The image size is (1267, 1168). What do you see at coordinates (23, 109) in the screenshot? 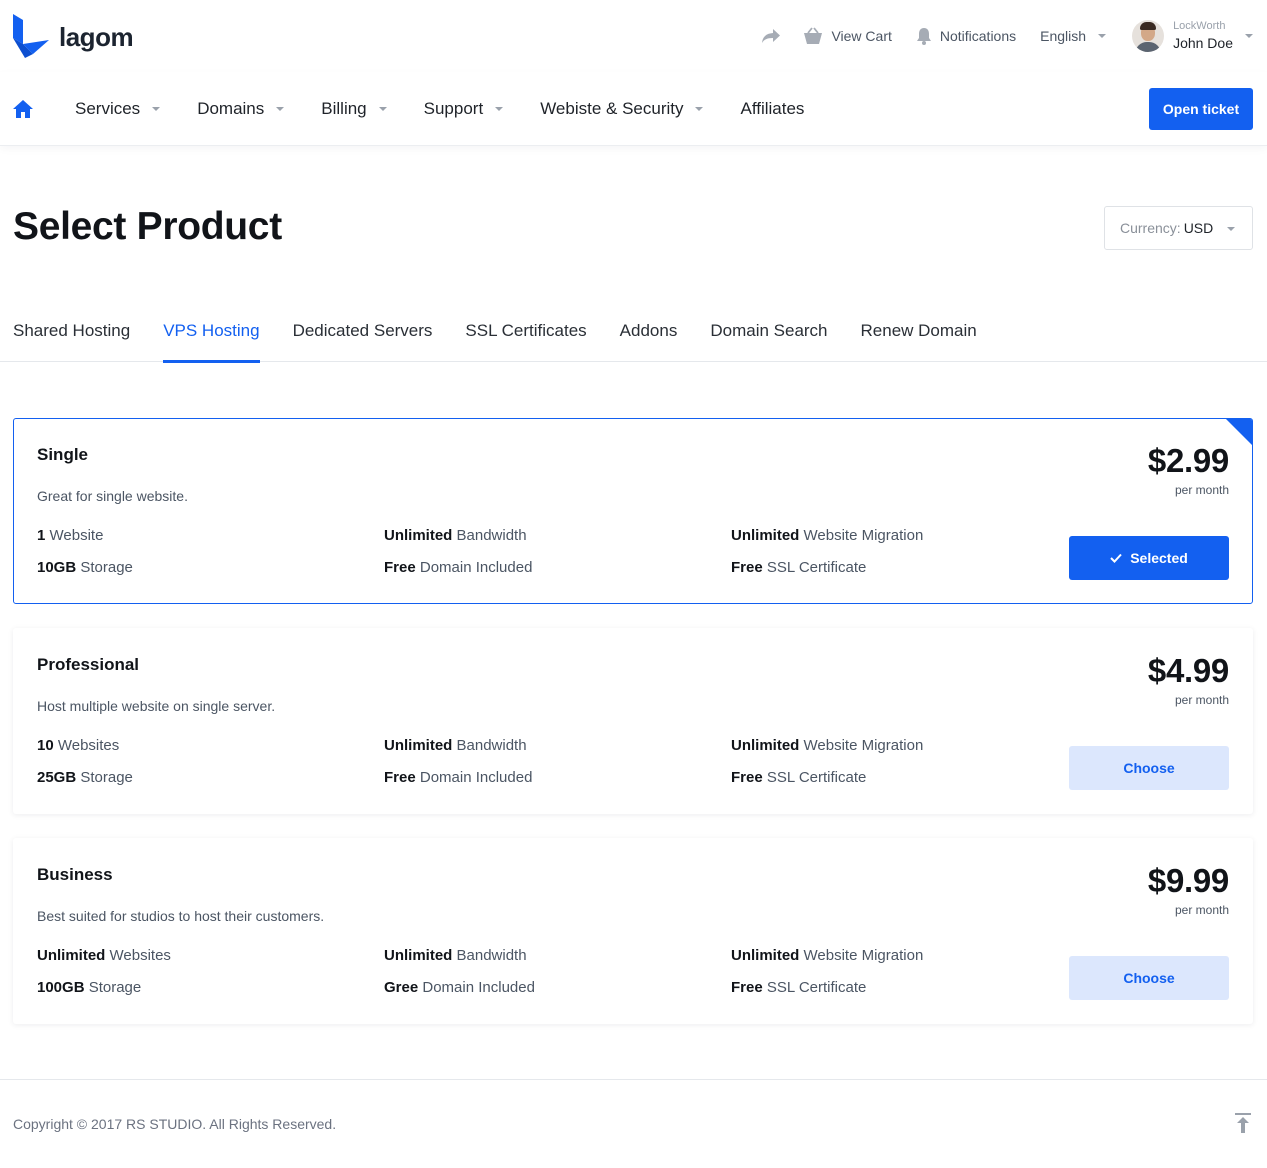
I see `home-icon` at bounding box center [23, 109].